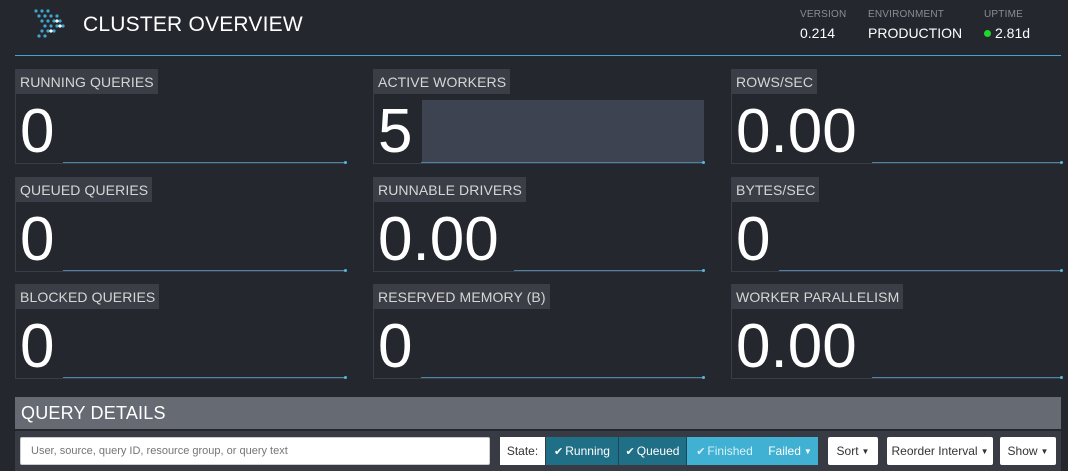  Describe the element at coordinates (847, 451) in the screenshot. I see `sort-label: Sort` at that location.